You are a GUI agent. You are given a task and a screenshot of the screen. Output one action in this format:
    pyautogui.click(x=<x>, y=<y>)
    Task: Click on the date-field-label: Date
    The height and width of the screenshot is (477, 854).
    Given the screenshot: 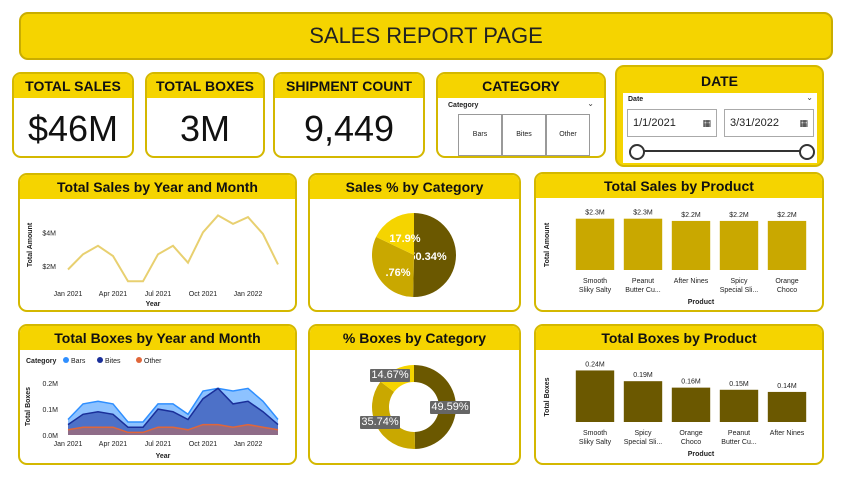 What is the action you would take?
    pyautogui.click(x=636, y=99)
    